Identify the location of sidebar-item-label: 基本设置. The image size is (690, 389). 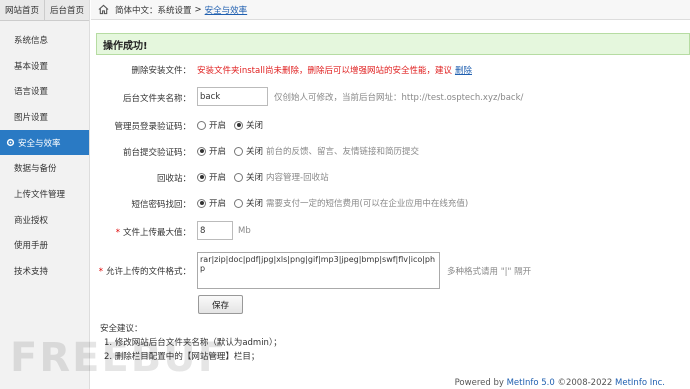
(31, 66).